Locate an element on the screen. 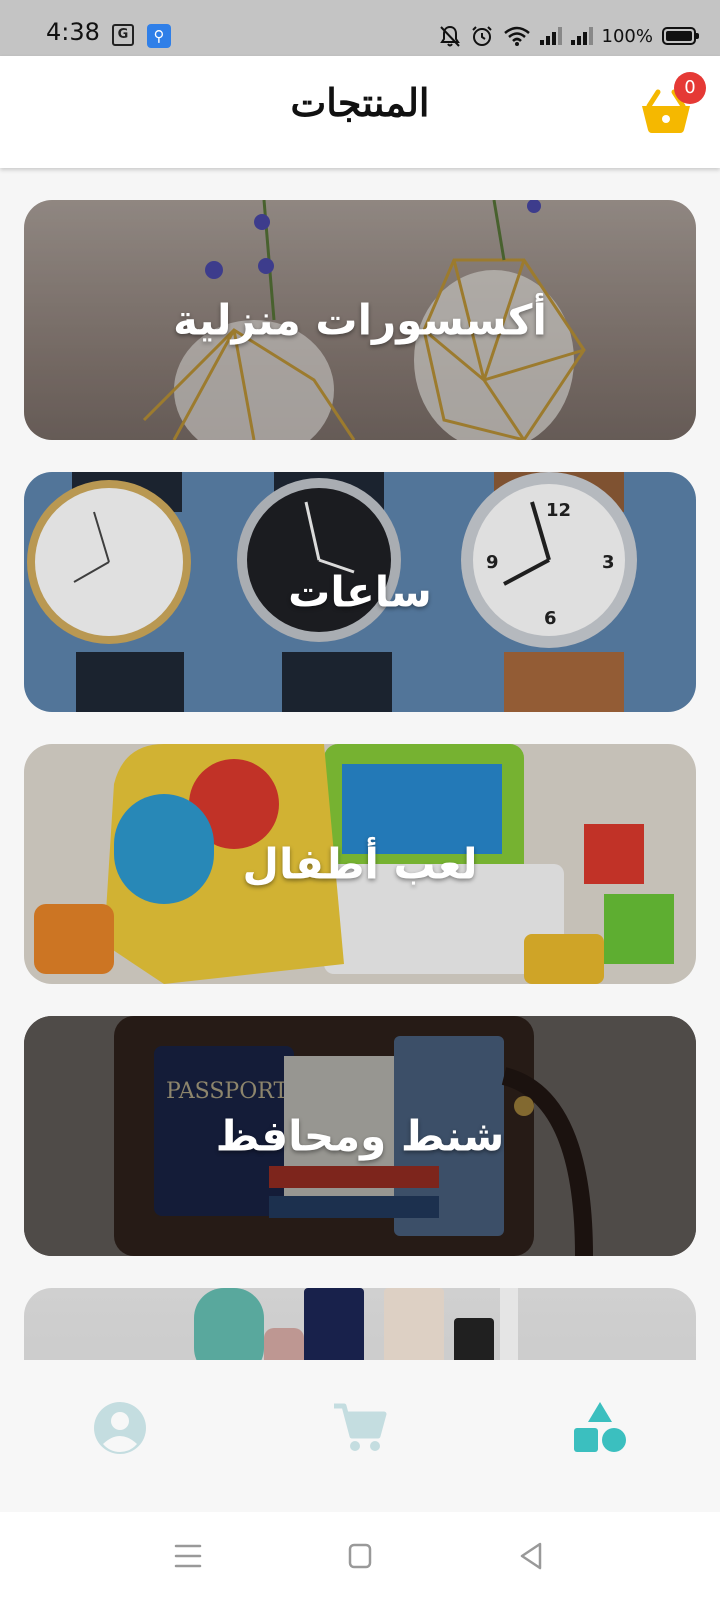  mute-icon is located at coordinates (449, 36).